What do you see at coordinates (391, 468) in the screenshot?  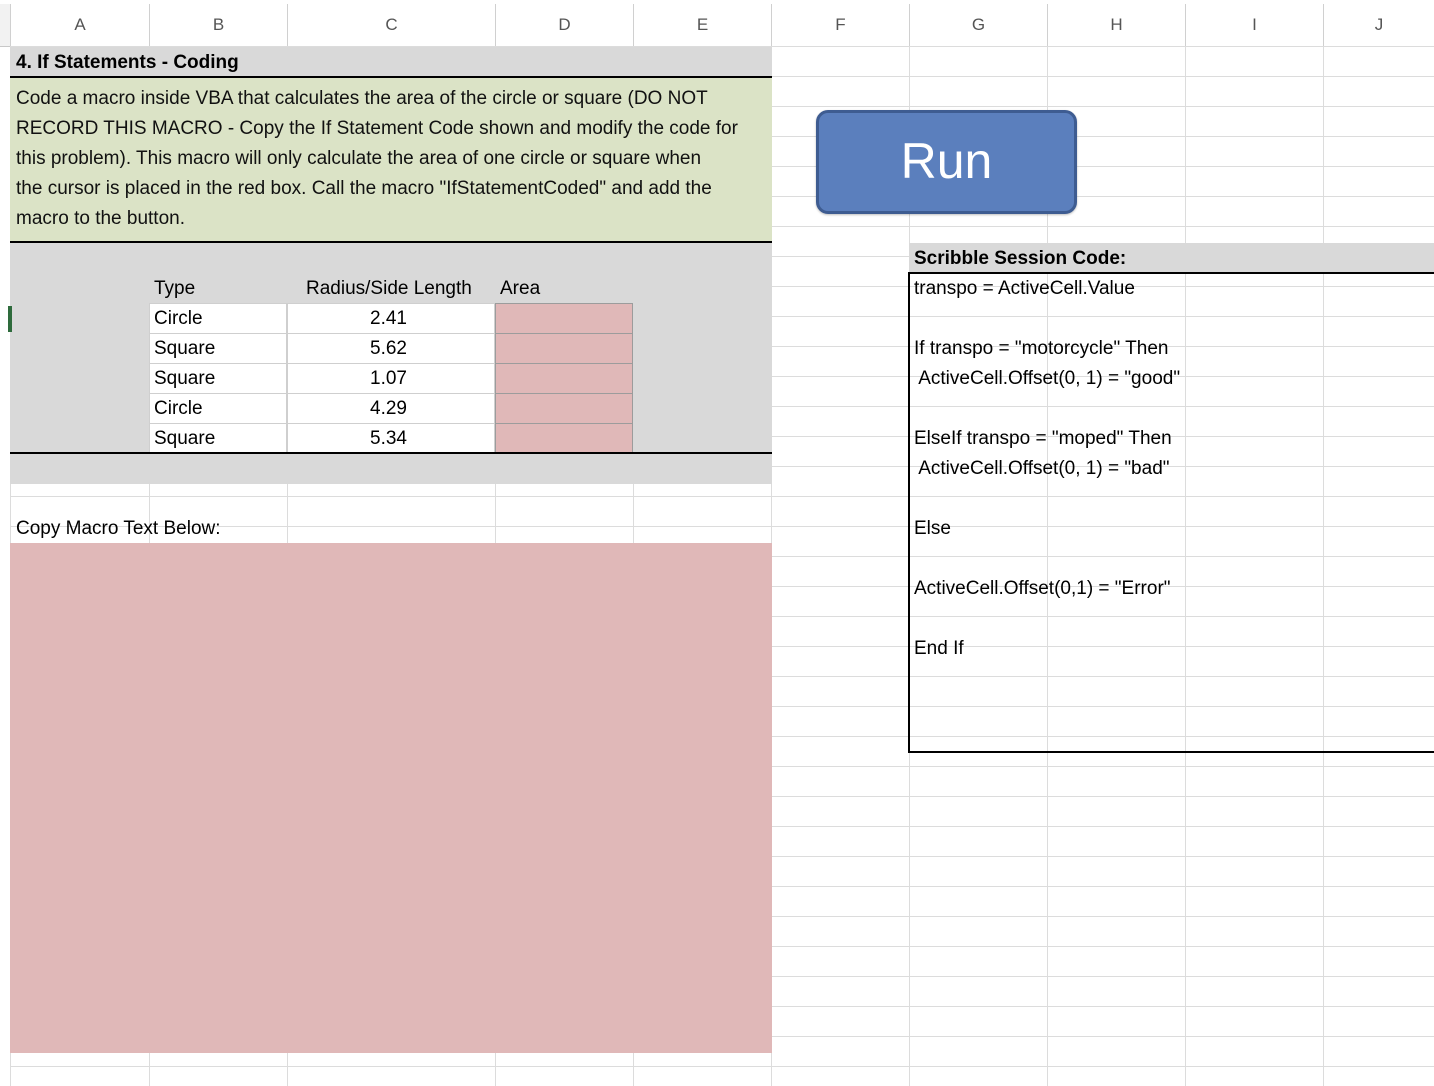 I see `table-bottom-band` at bounding box center [391, 468].